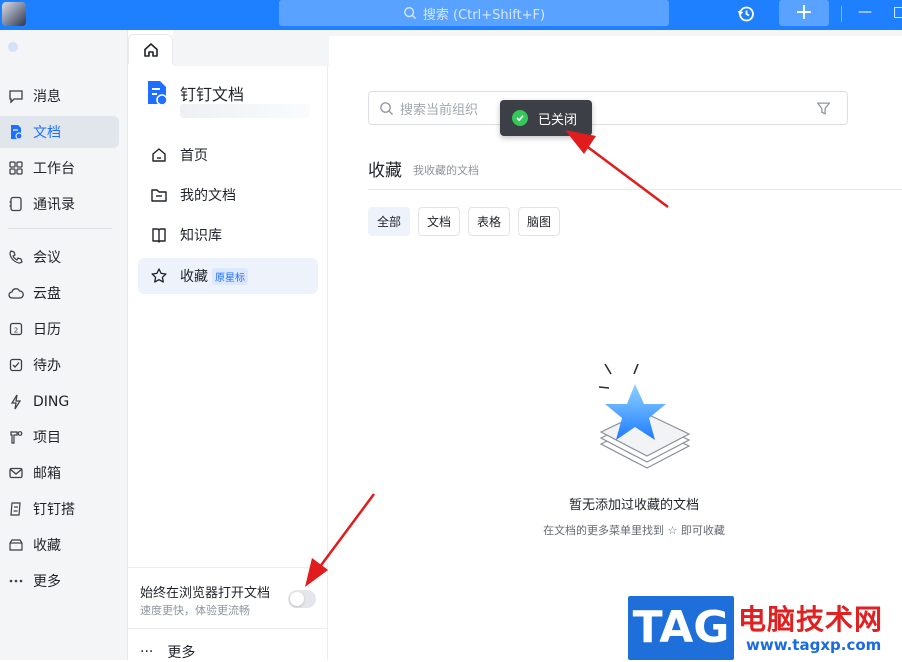 The height and width of the screenshot is (662, 902). Describe the element at coordinates (16, 473) in the screenshot. I see `mail-icon` at that location.